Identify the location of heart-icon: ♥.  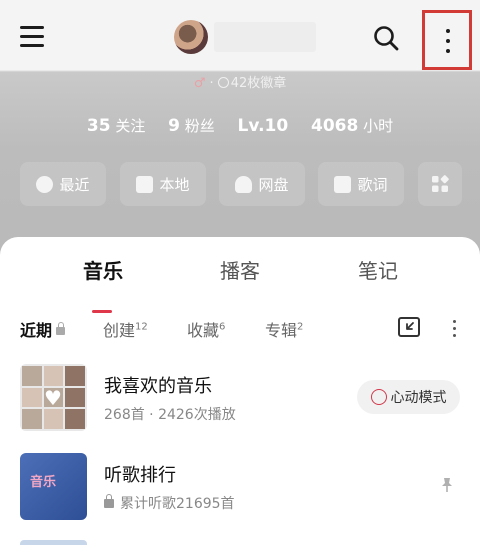
(53, 398).